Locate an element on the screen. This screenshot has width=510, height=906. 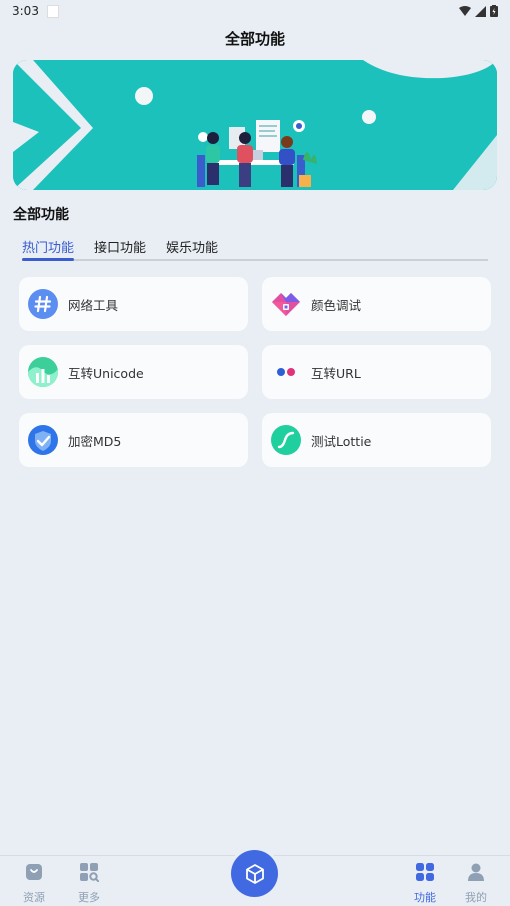
tab-api-features: 接口功能 is located at coordinates (120, 247).